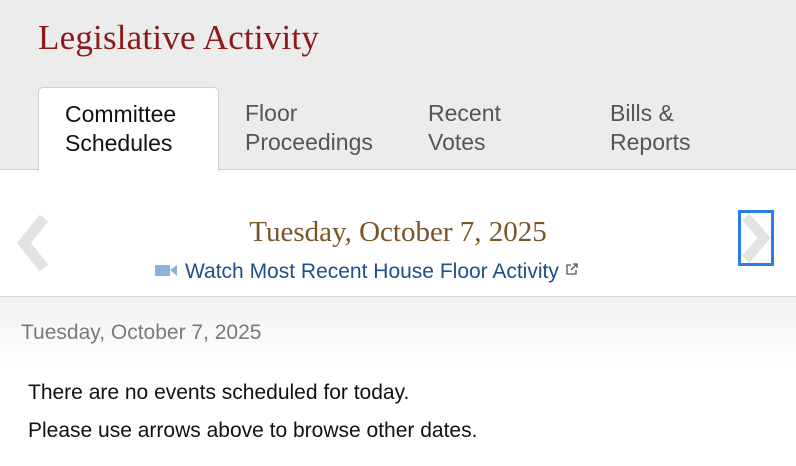 This screenshot has height=466, width=796. What do you see at coordinates (309, 128) in the screenshot?
I see `tab-floor-proceedings: Floor Proceedings` at bounding box center [309, 128].